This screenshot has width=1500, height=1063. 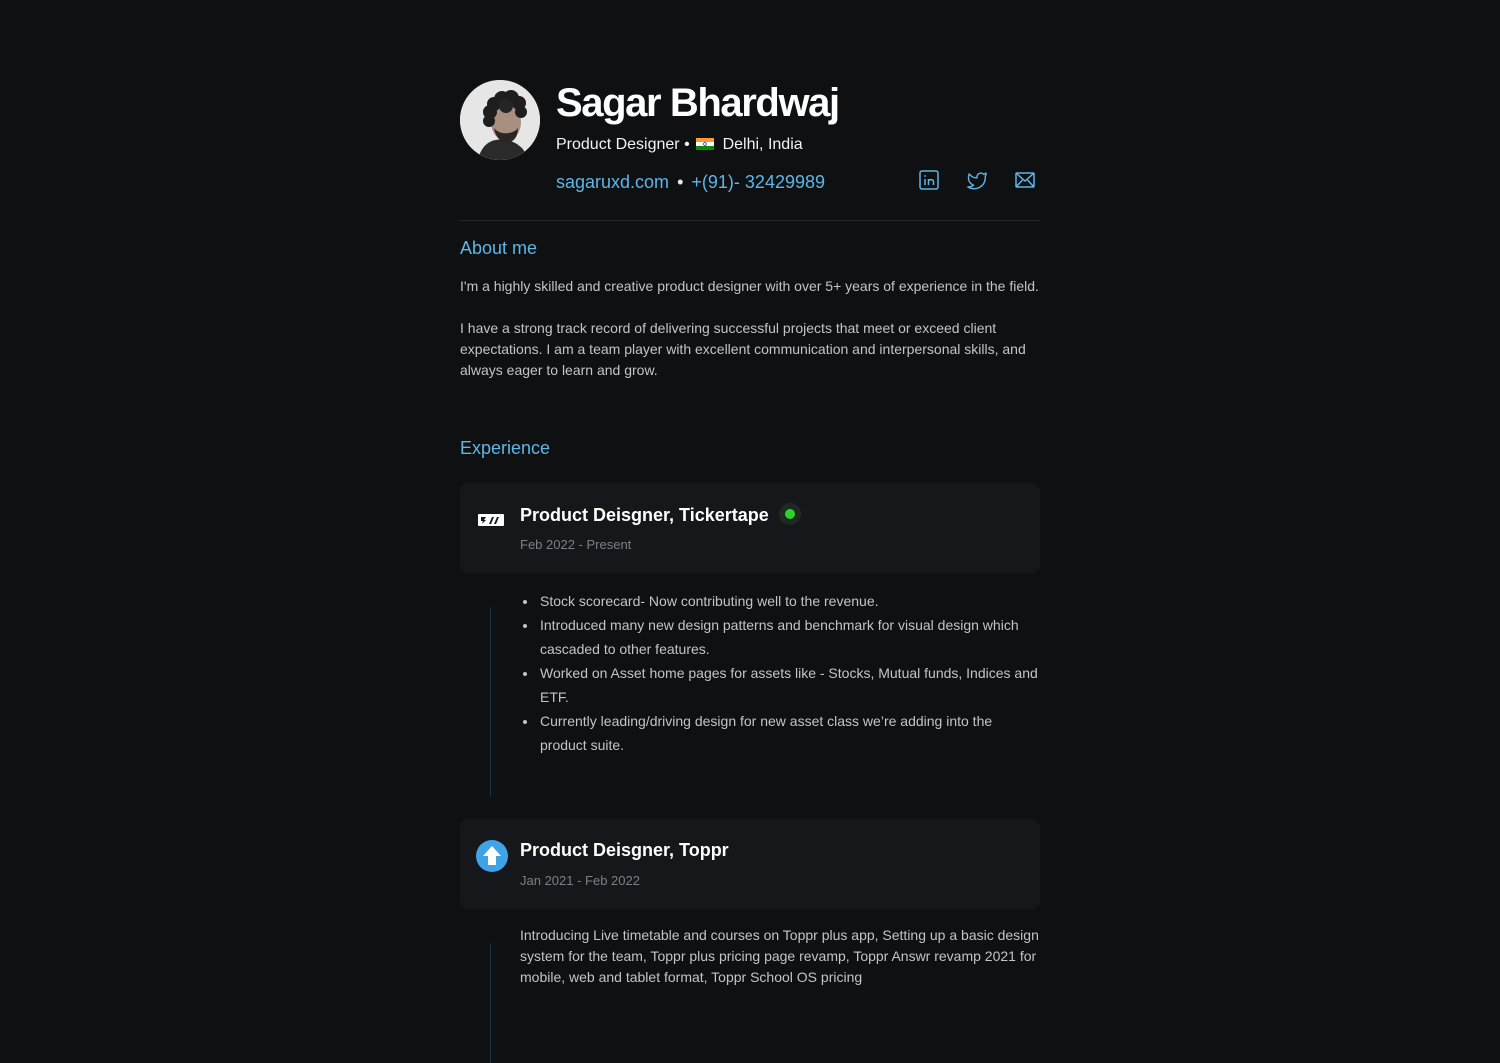 I want to click on phone-link: +(91)- 32429989, so click(x=758, y=182).